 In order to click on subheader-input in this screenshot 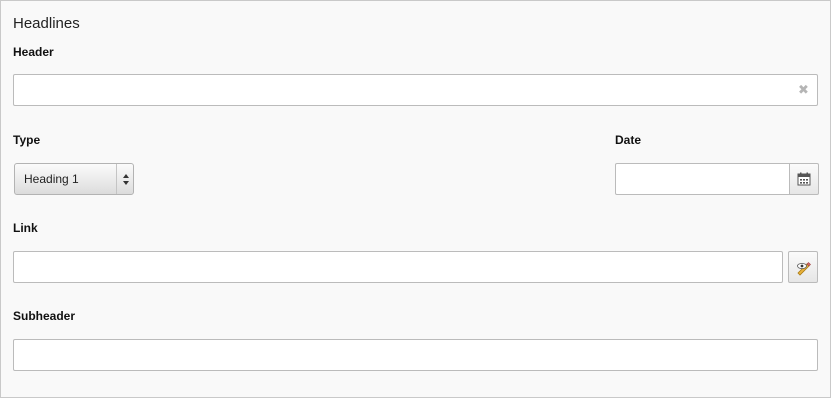, I will do `click(415, 355)`.